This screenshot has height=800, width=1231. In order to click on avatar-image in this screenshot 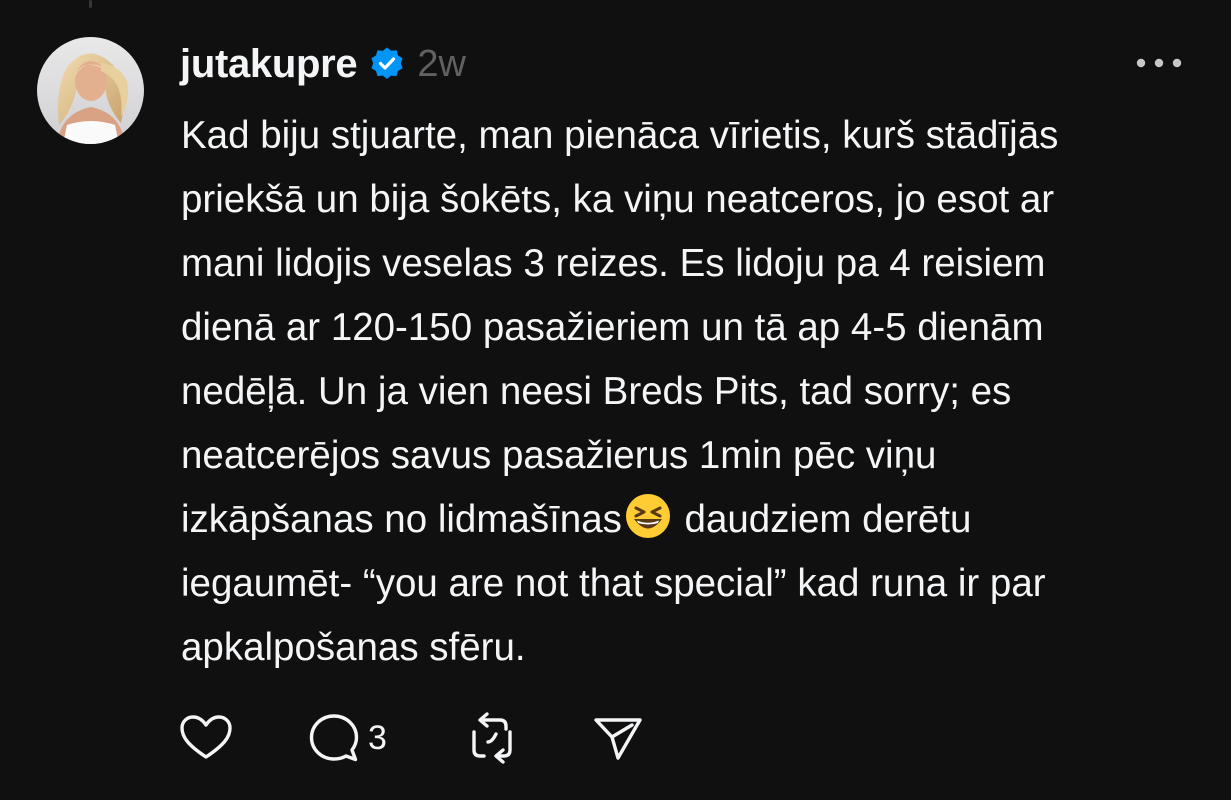, I will do `click(90, 90)`.